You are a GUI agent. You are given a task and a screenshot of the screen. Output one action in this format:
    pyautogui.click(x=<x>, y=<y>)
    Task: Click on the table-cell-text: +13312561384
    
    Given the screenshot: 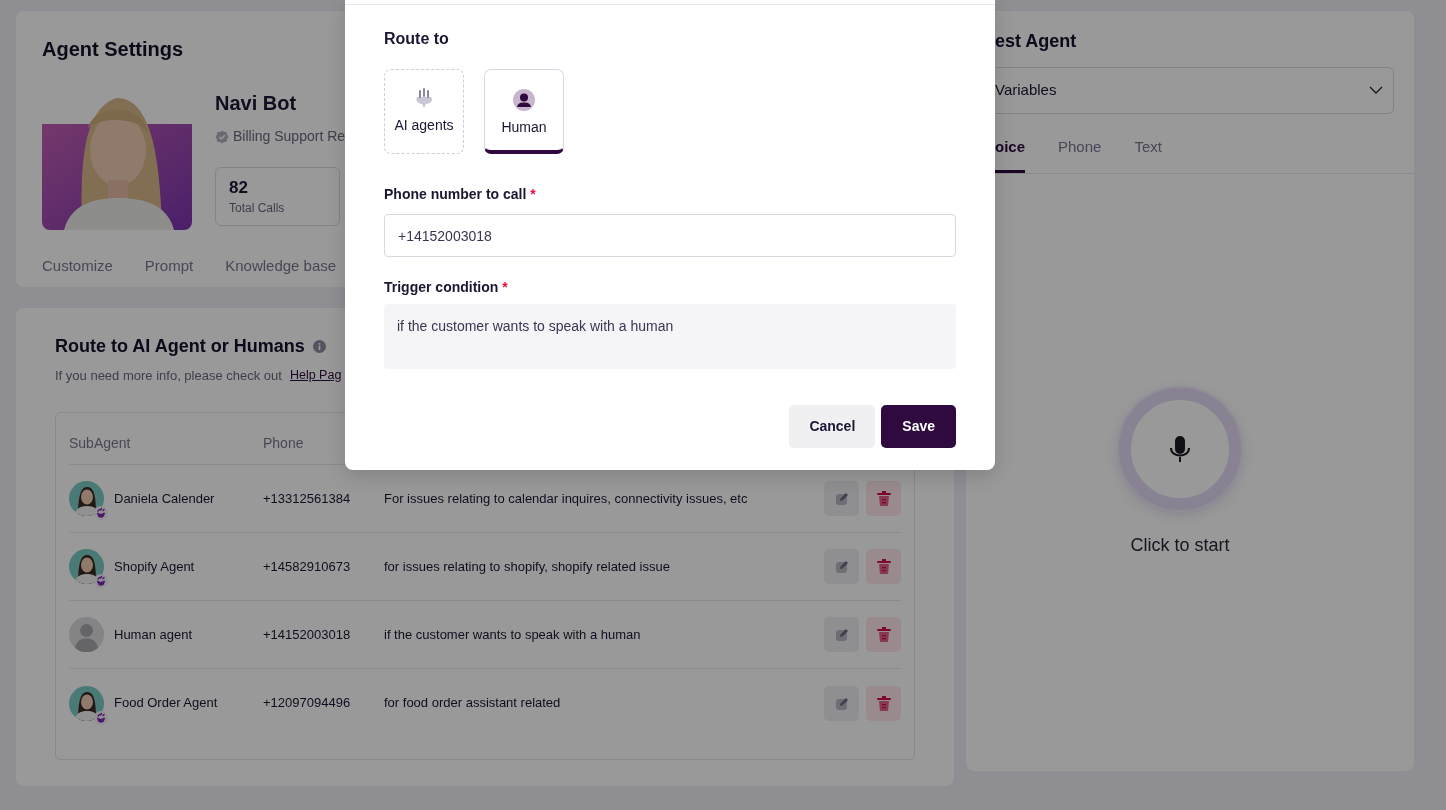 What is the action you would take?
    pyautogui.click(x=307, y=498)
    